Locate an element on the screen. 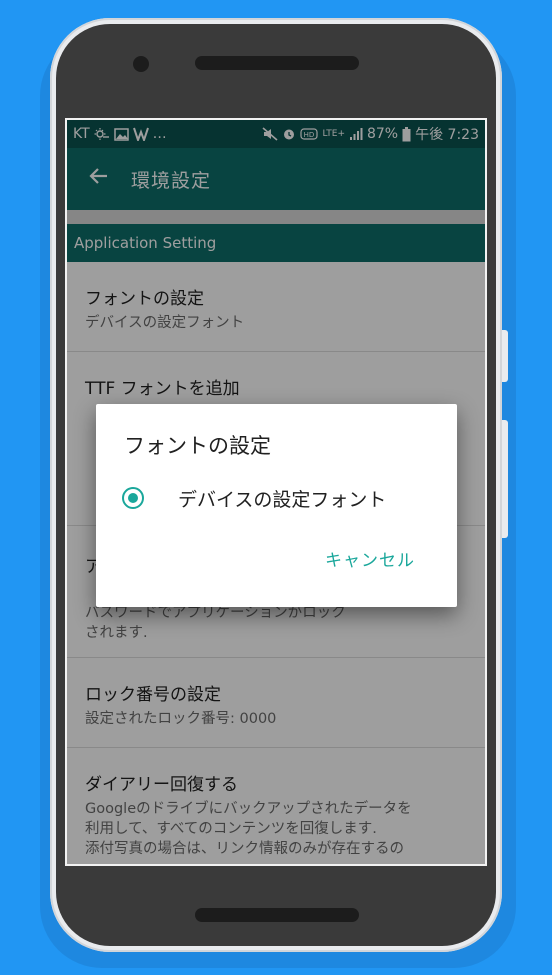 The image size is (552, 975). front-camera is located at coordinates (141, 64).